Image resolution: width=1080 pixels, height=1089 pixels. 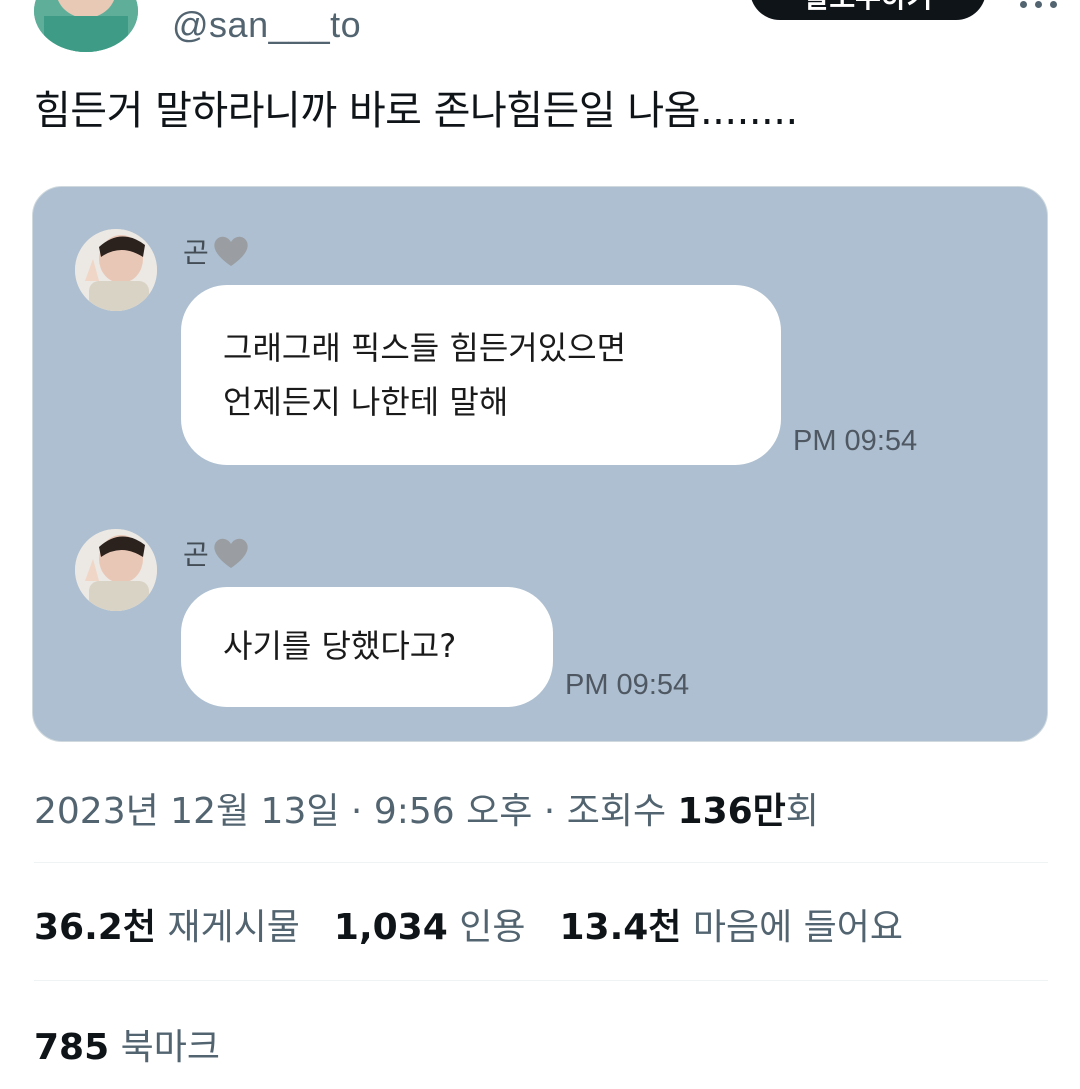 I want to click on tweet-date: 2023년 12월 13일, so click(x=186, y=811).